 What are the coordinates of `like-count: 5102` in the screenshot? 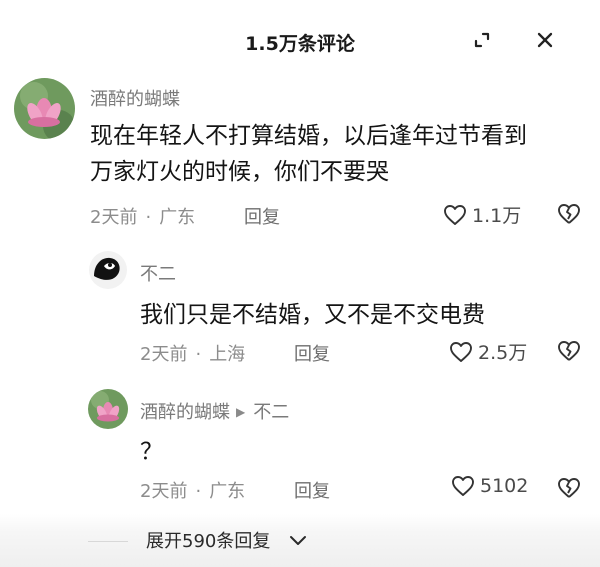 It's located at (504, 486).